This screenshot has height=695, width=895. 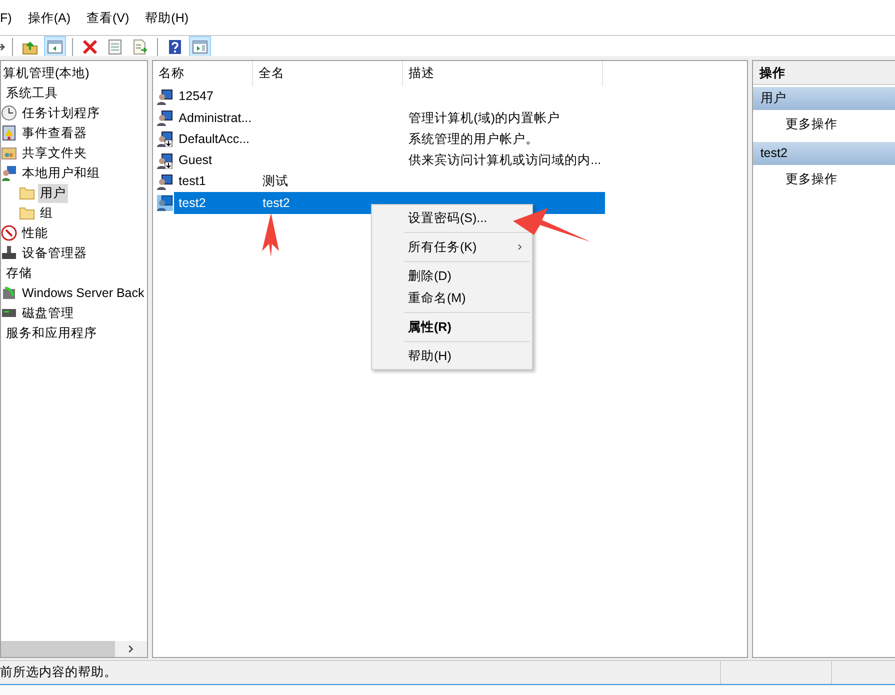 What do you see at coordinates (61, 173) in the screenshot?
I see `tree-item: 本地用户和组` at bounding box center [61, 173].